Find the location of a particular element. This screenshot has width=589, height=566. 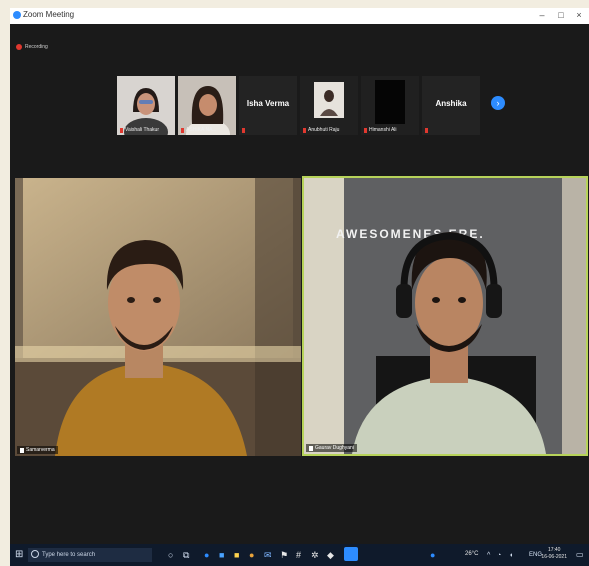

zoom-tray-icon: ● is located at coordinates (432, 555).